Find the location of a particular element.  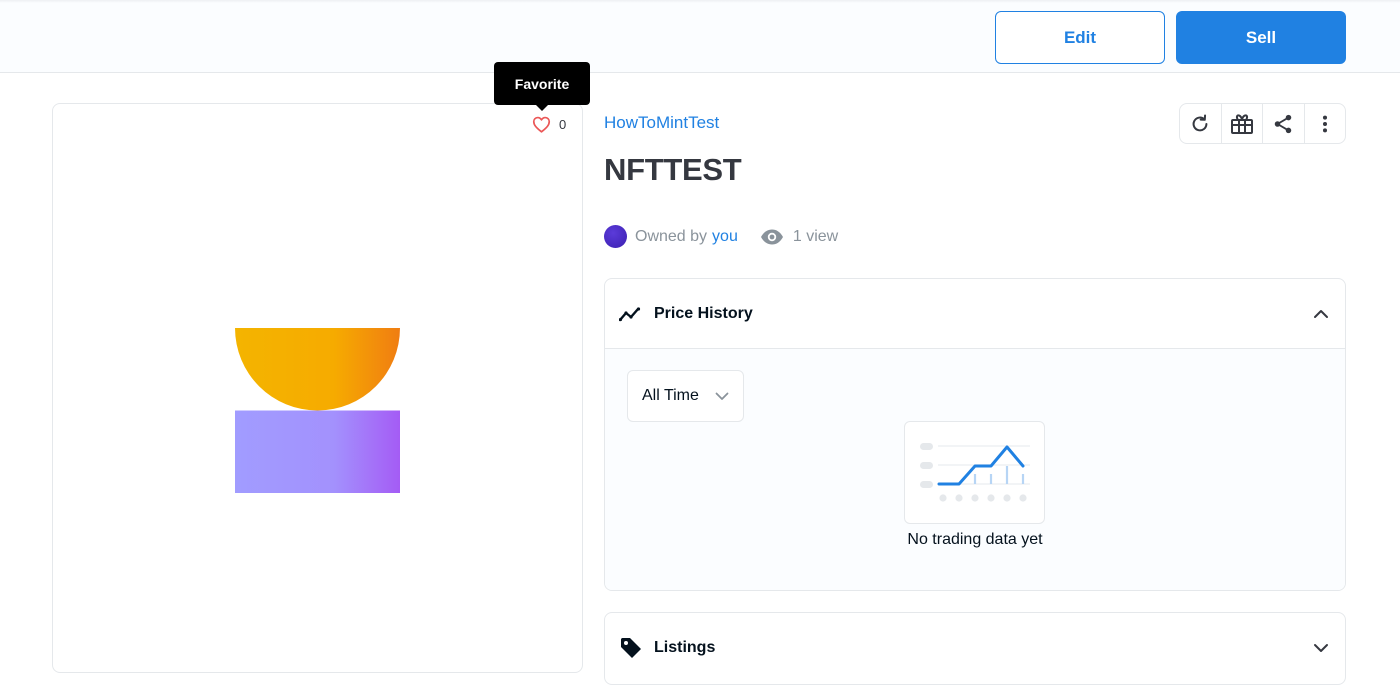

heart-icon is located at coordinates (541, 124).